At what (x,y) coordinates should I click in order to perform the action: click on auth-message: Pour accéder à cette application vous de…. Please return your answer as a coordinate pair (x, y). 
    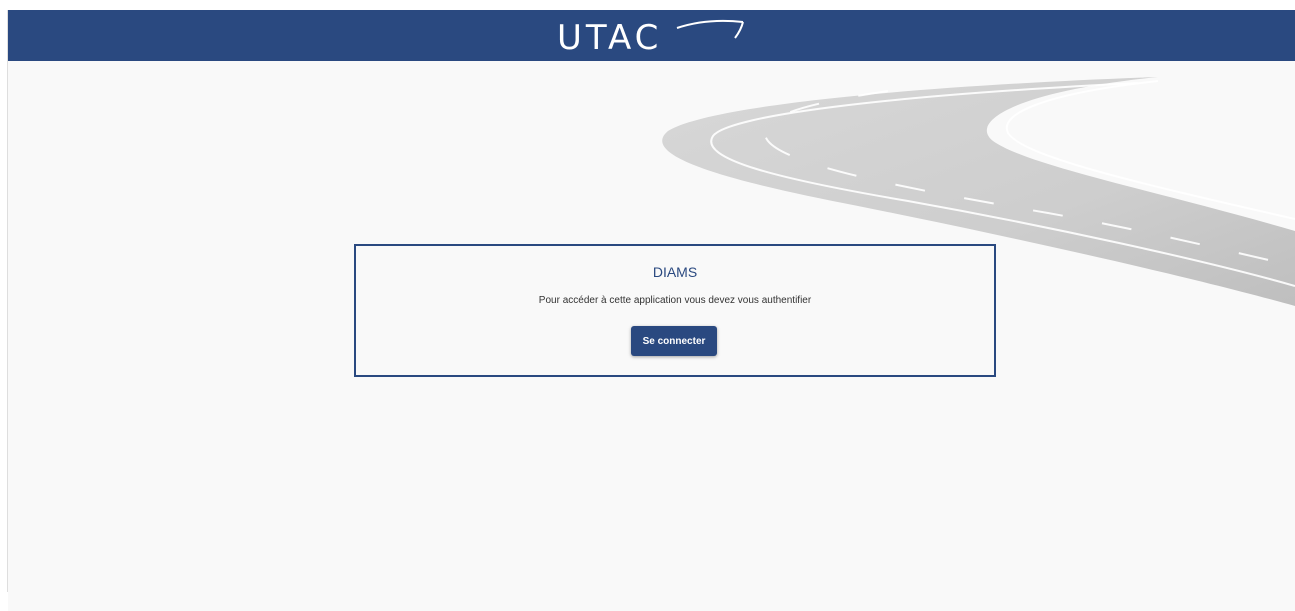
    Looking at the image, I should click on (675, 300).